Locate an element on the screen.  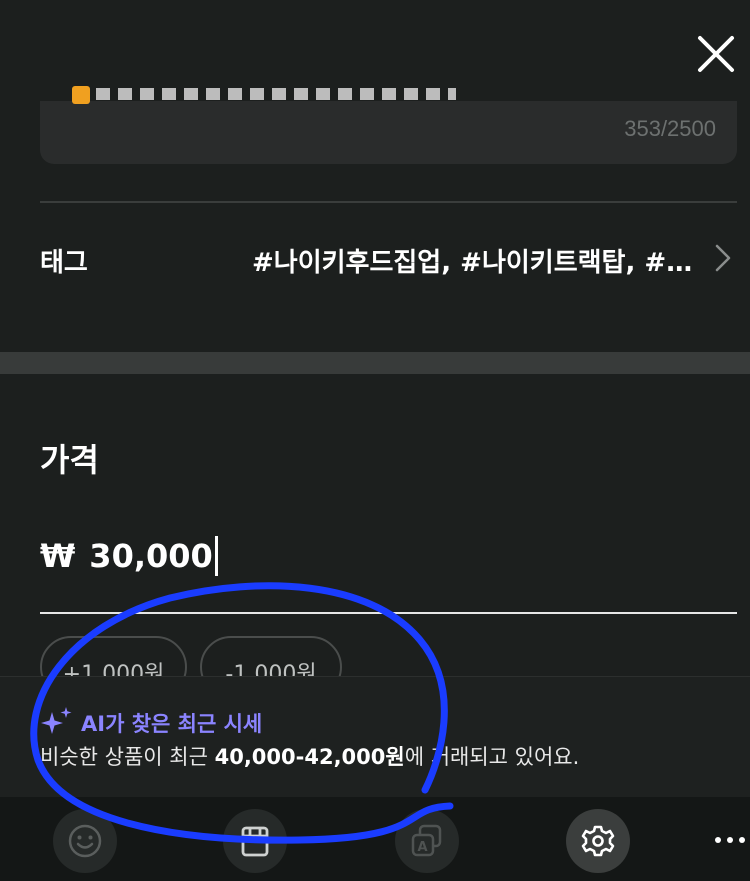
text-caret is located at coordinates (216, 556).